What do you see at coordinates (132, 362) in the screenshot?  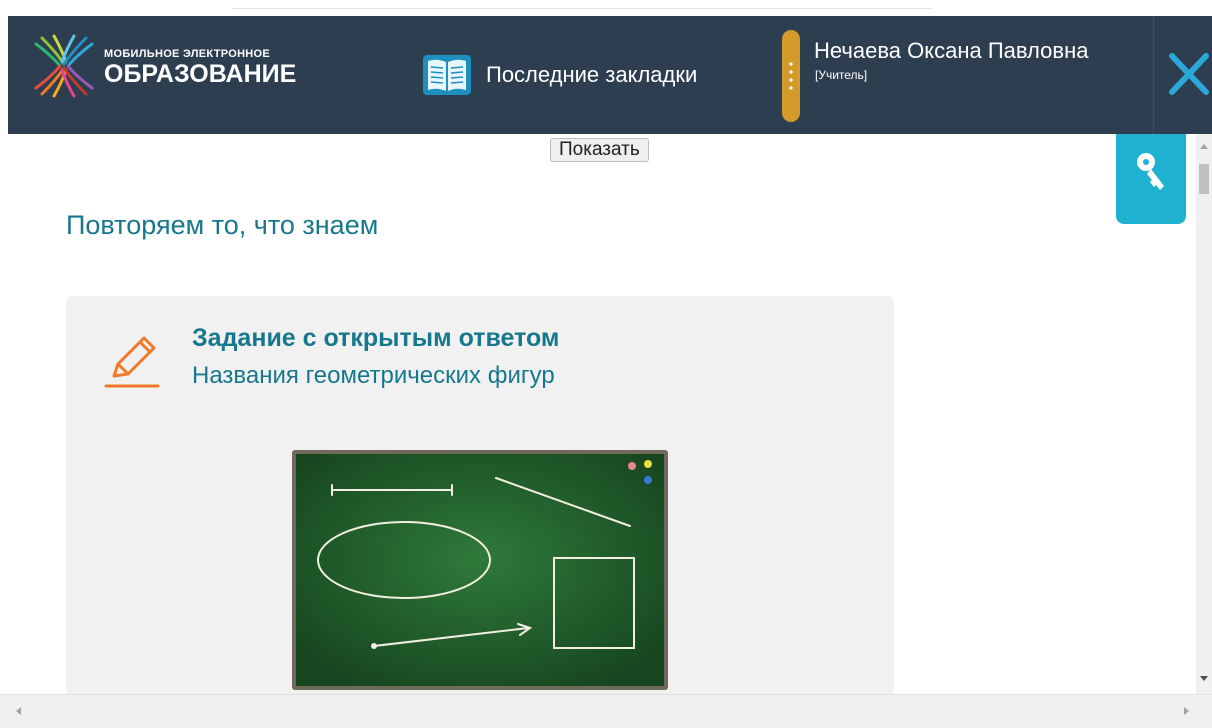 I see `pencil-icon` at bounding box center [132, 362].